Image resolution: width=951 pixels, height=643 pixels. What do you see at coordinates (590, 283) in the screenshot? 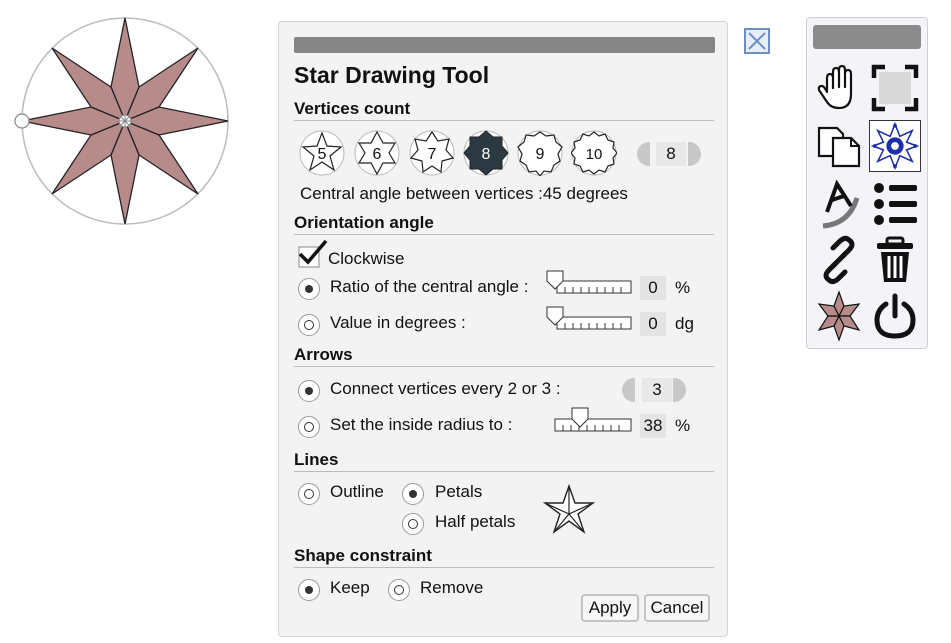
I see `ratio-slider` at bounding box center [590, 283].